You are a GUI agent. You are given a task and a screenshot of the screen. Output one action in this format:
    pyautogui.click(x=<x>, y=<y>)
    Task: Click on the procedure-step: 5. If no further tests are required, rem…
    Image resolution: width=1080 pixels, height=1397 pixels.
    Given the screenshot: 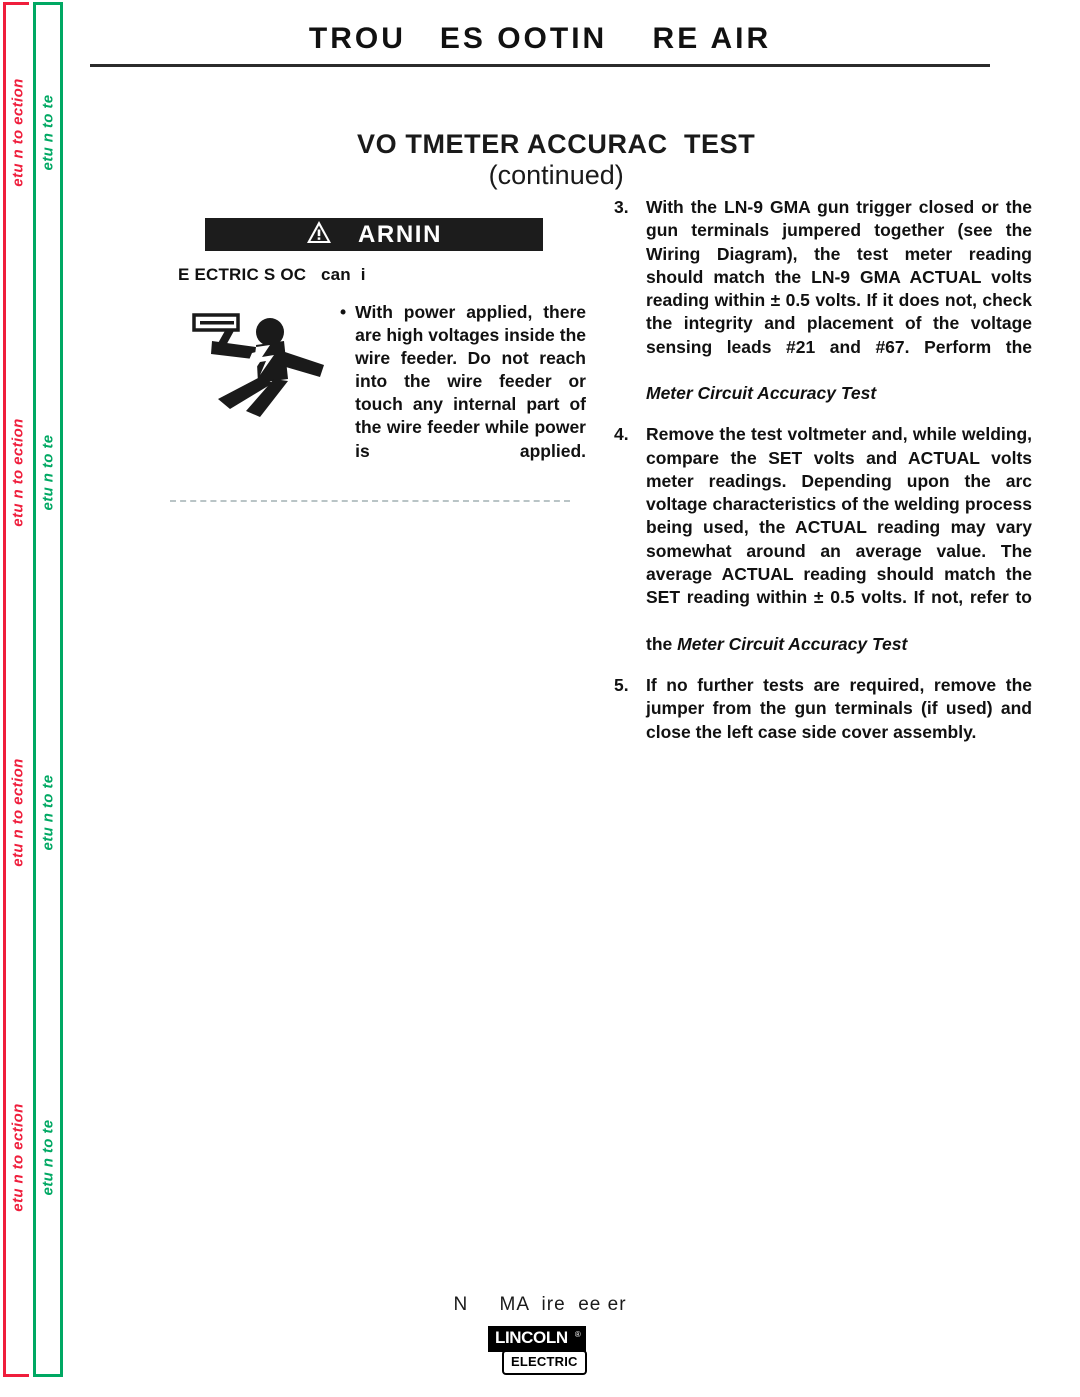 What is the action you would take?
    pyautogui.click(x=823, y=709)
    